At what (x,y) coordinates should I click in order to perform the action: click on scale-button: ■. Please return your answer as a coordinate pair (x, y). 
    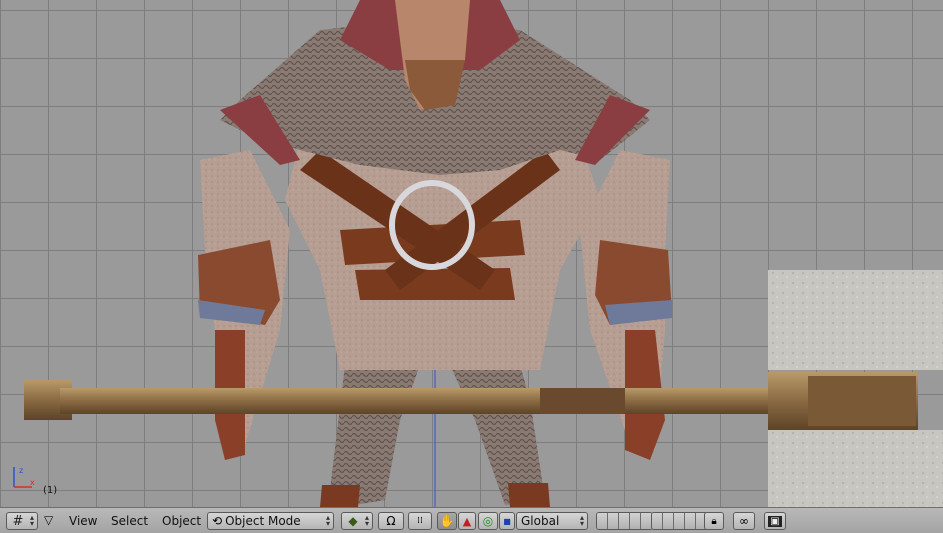
    Looking at the image, I should click on (507, 521).